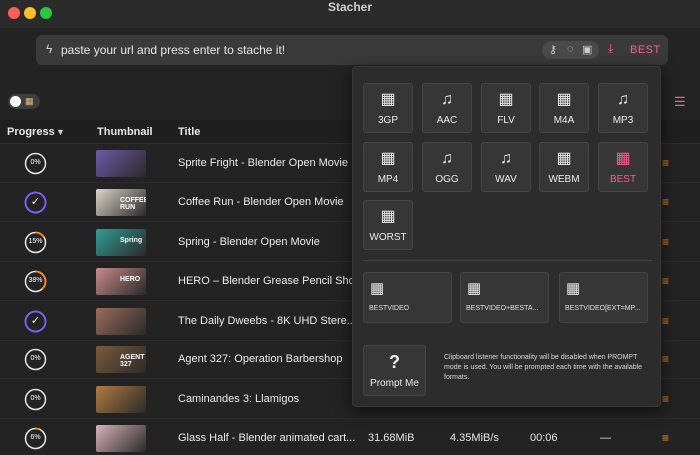 Image resolution: width=700 pixels, height=455 pixels. Describe the element at coordinates (507, 260) in the screenshot. I see `format-divider` at that location.